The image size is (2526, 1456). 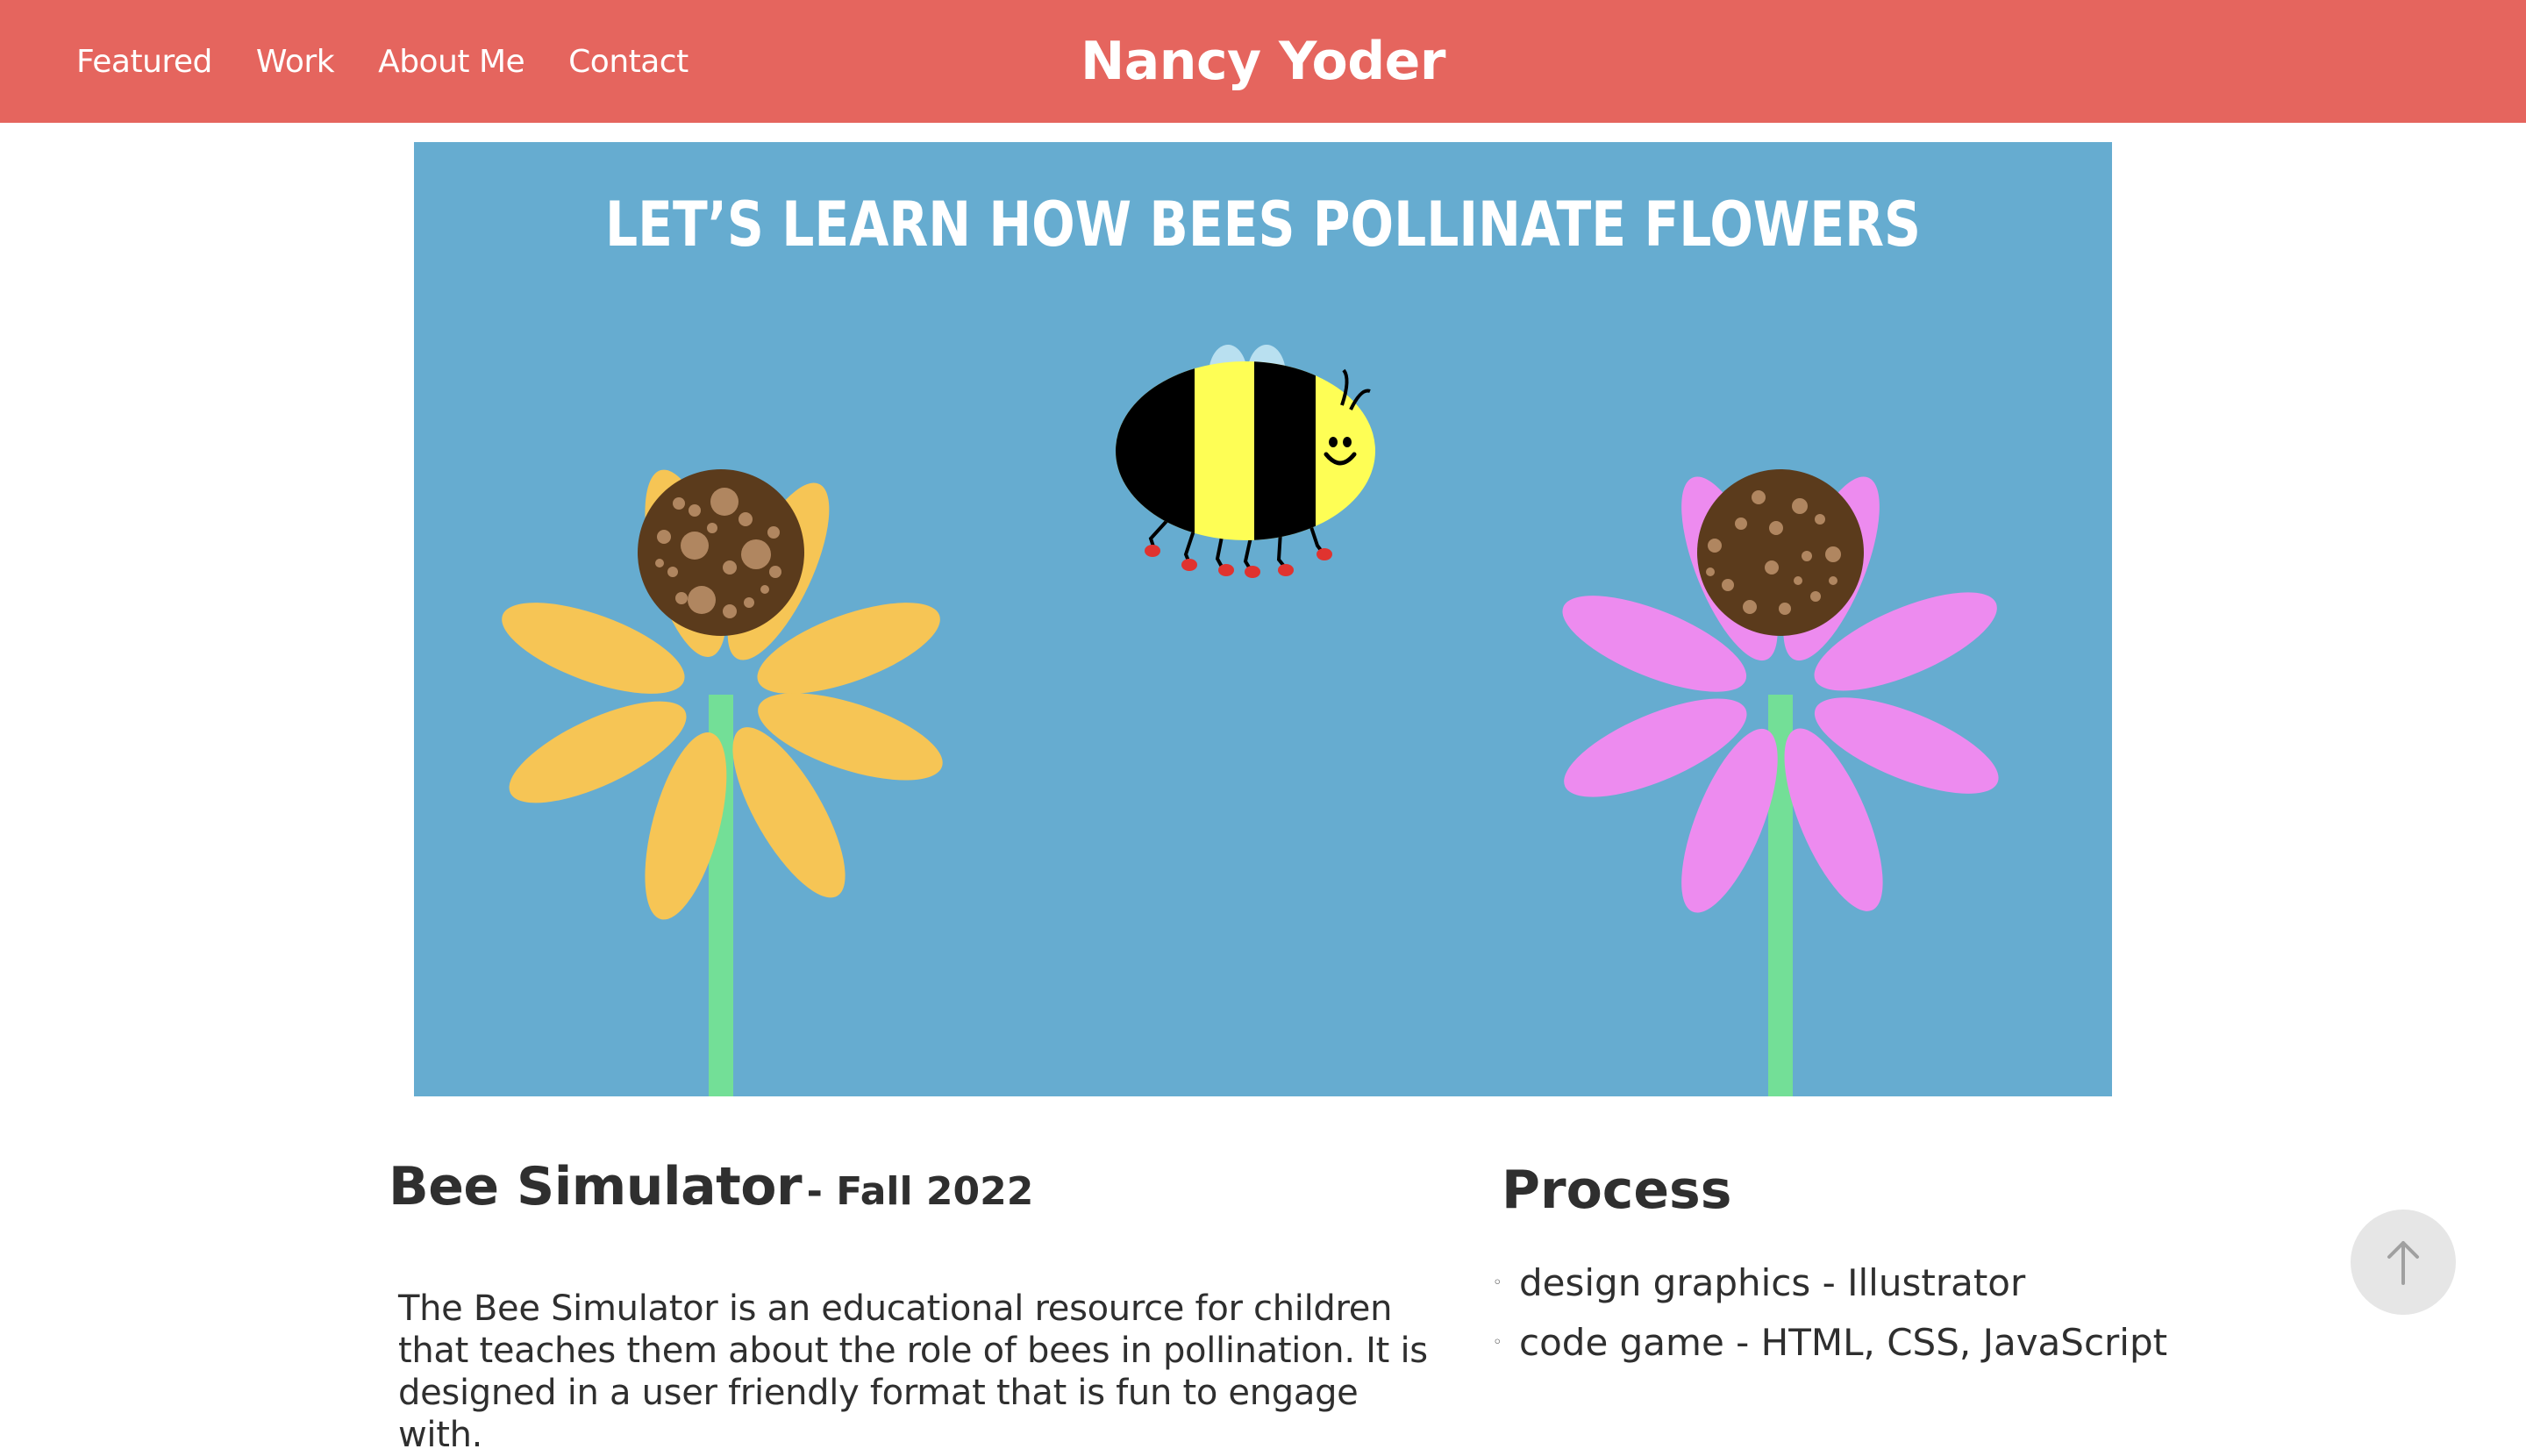 I want to click on project-heading: Bee Simulator - Fall 2022, so click(x=711, y=1186).